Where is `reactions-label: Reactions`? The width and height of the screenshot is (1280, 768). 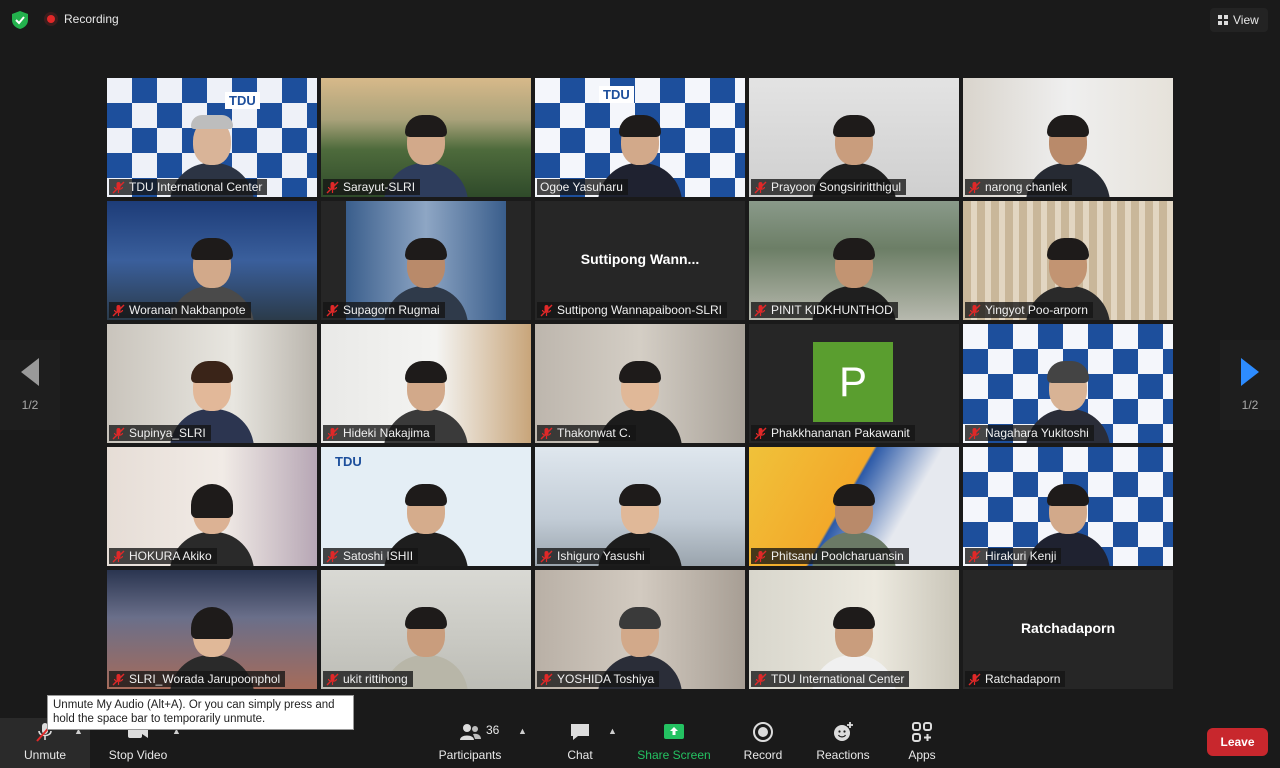 reactions-label: Reactions is located at coordinates (843, 755).